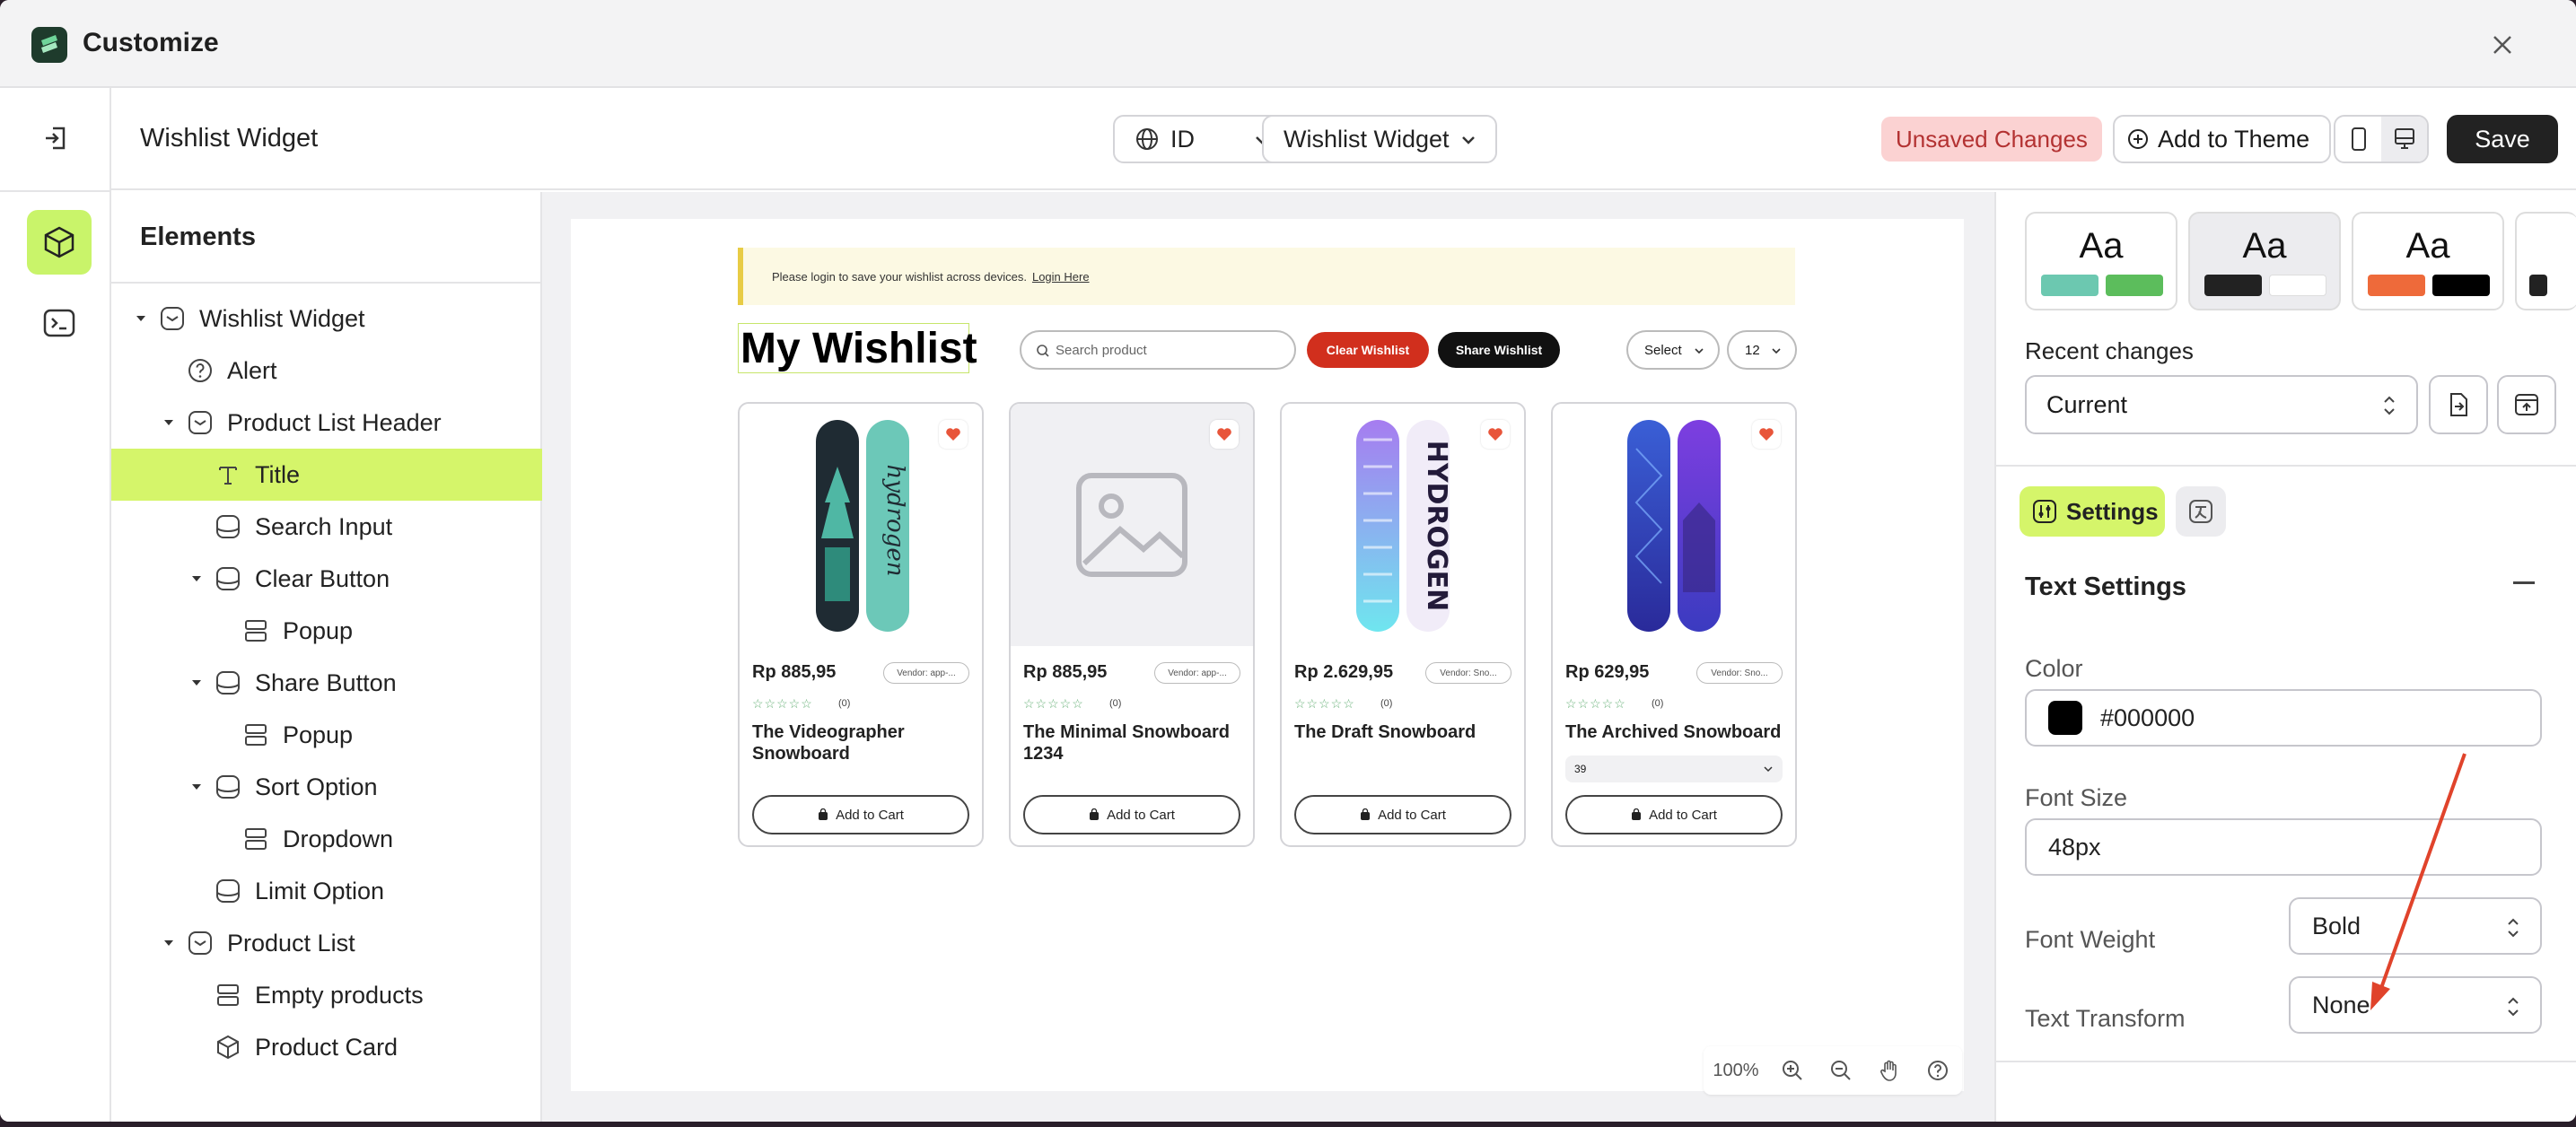  I want to click on tree-item: Share Button, so click(326, 683).